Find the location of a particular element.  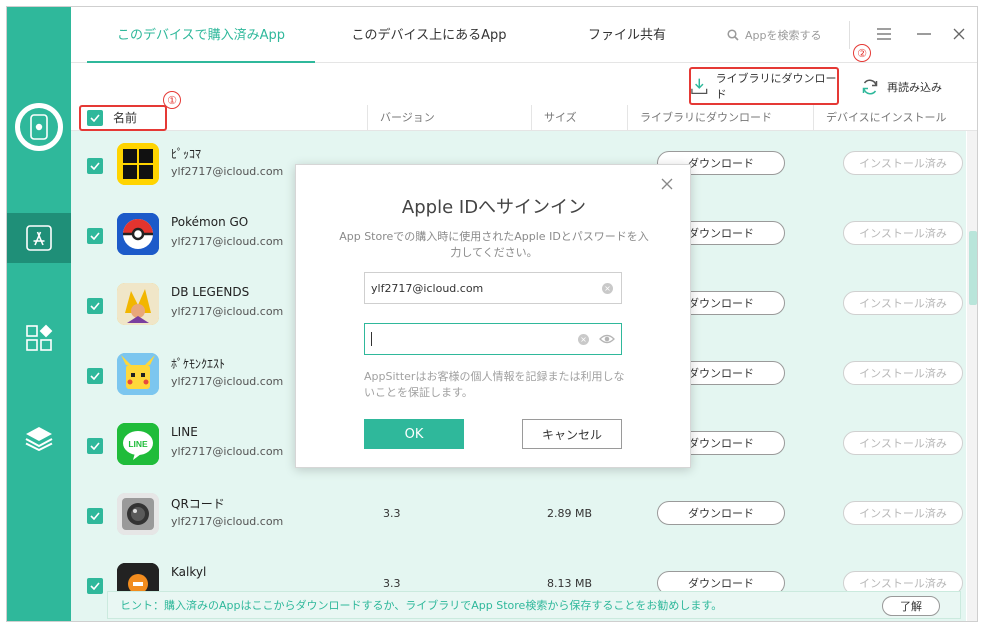

app-name: Pokémon GO is located at coordinates (210, 222).